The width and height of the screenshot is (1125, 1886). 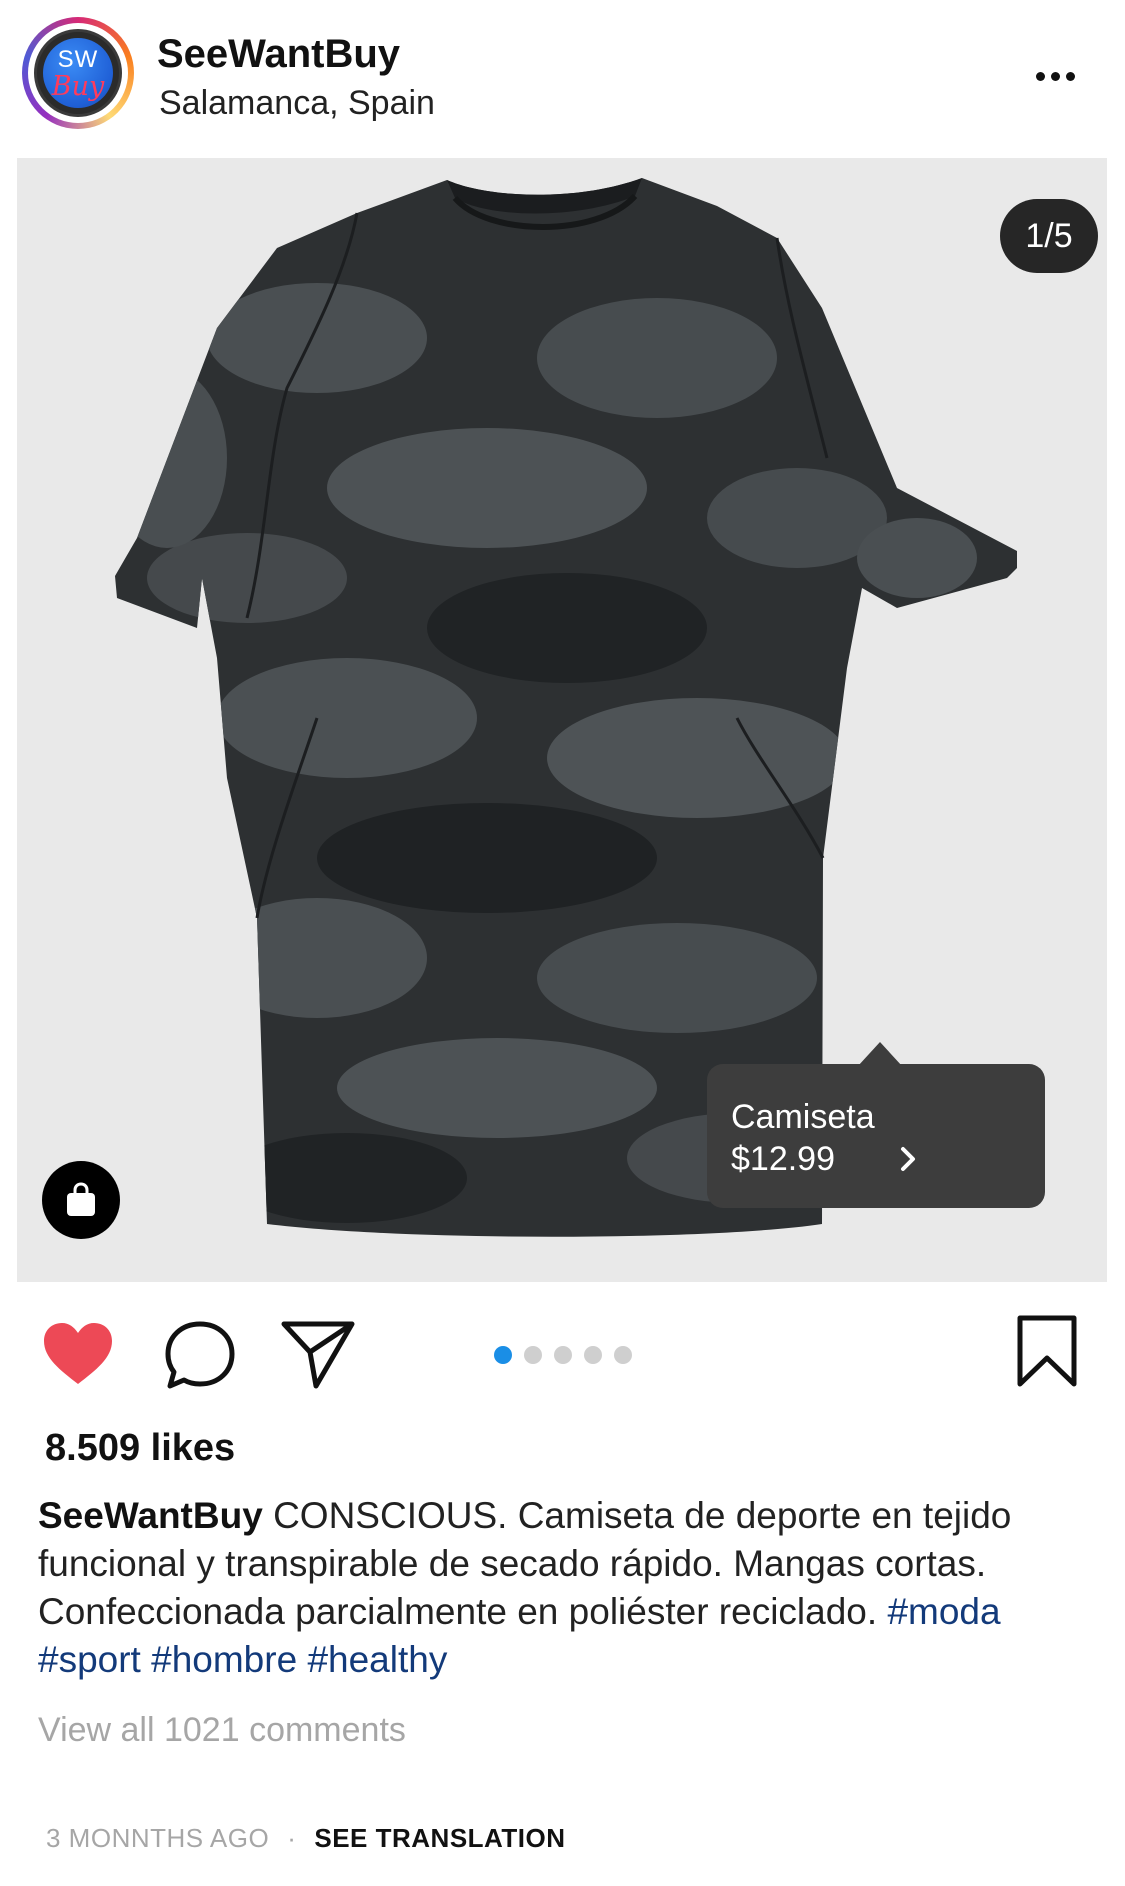 What do you see at coordinates (880, 1054) in the screenshot?
I see `product-tag-pointer` at bounding box center [880, 1054].